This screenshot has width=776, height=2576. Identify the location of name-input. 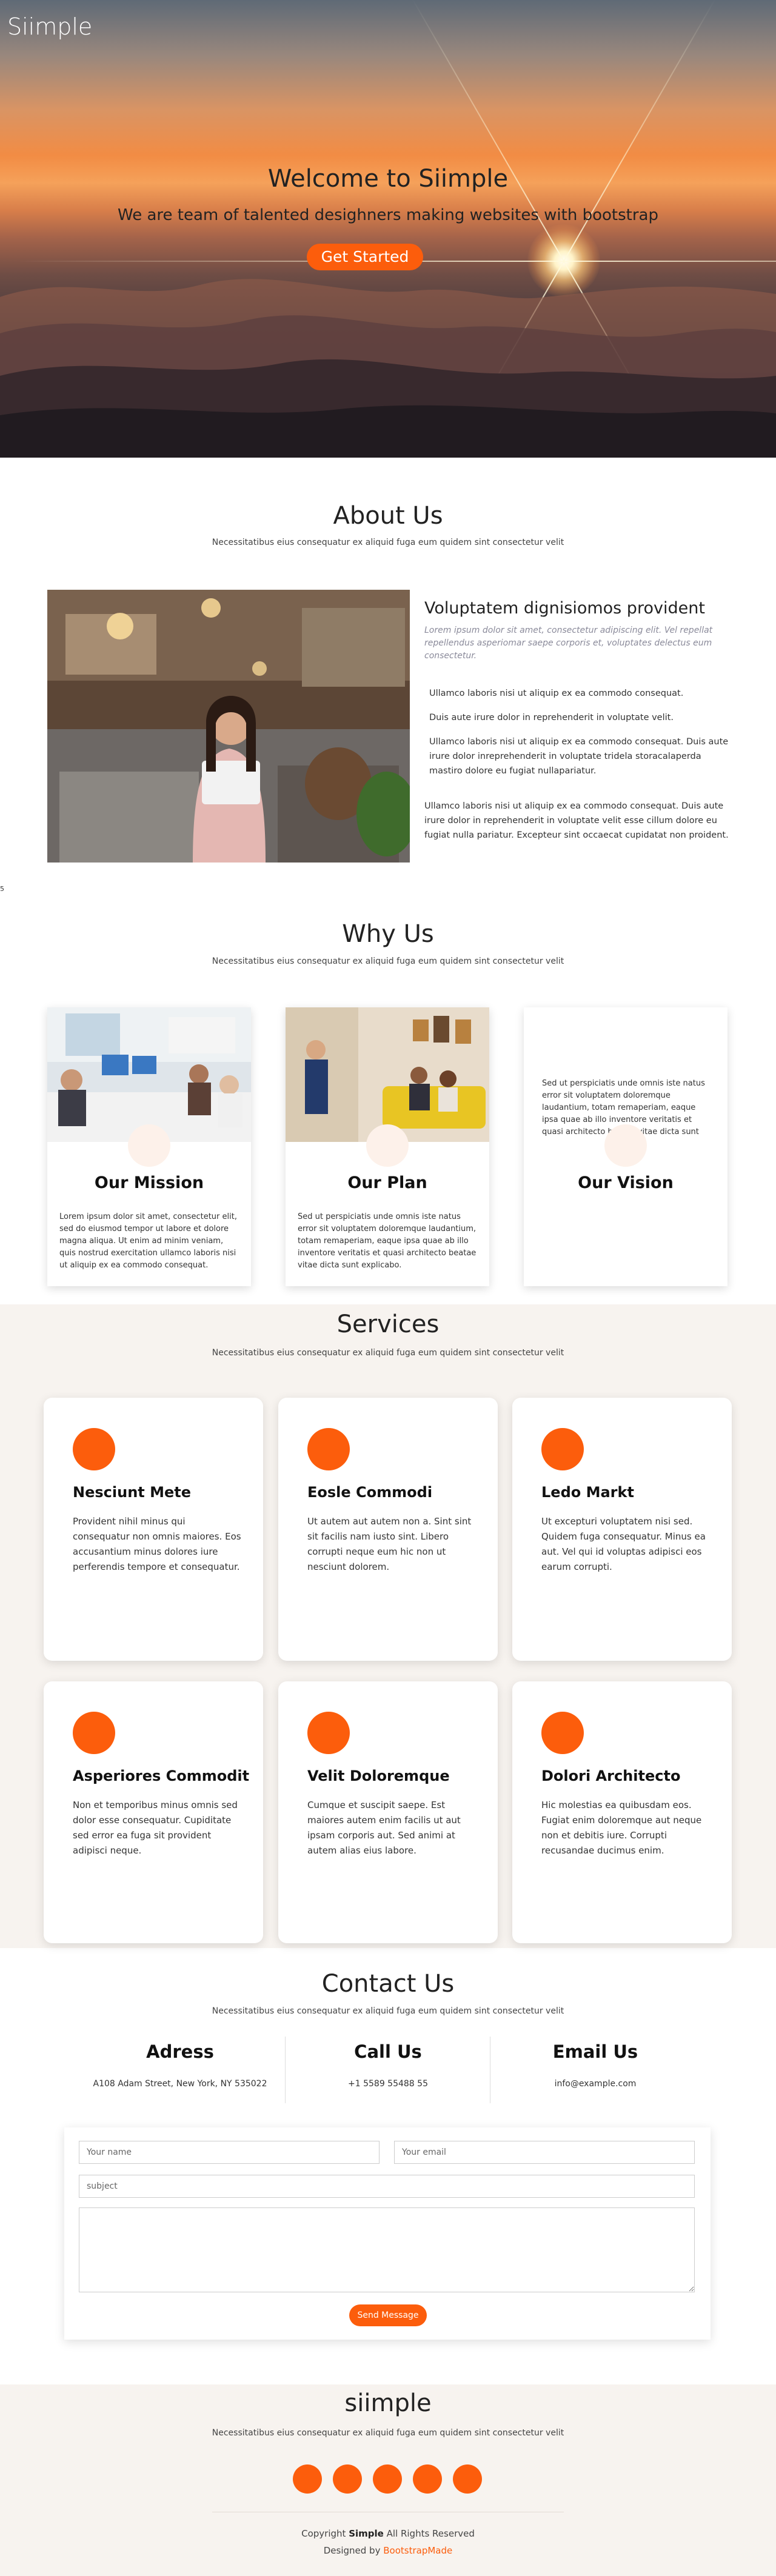
(229, 2152).